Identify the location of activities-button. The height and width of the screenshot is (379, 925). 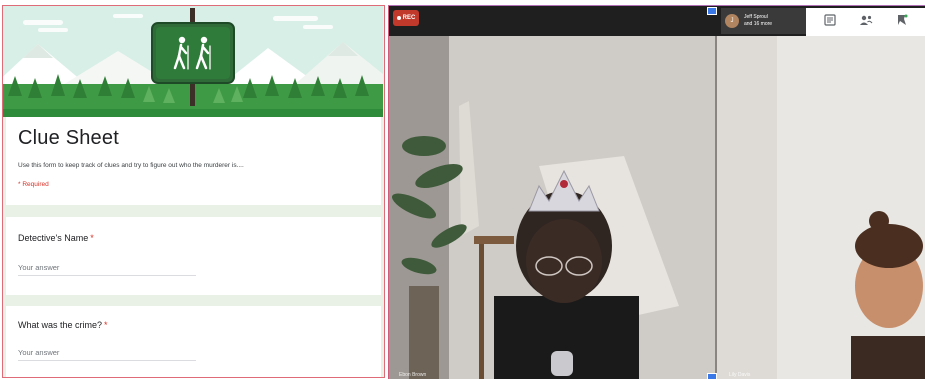
(902, 22).